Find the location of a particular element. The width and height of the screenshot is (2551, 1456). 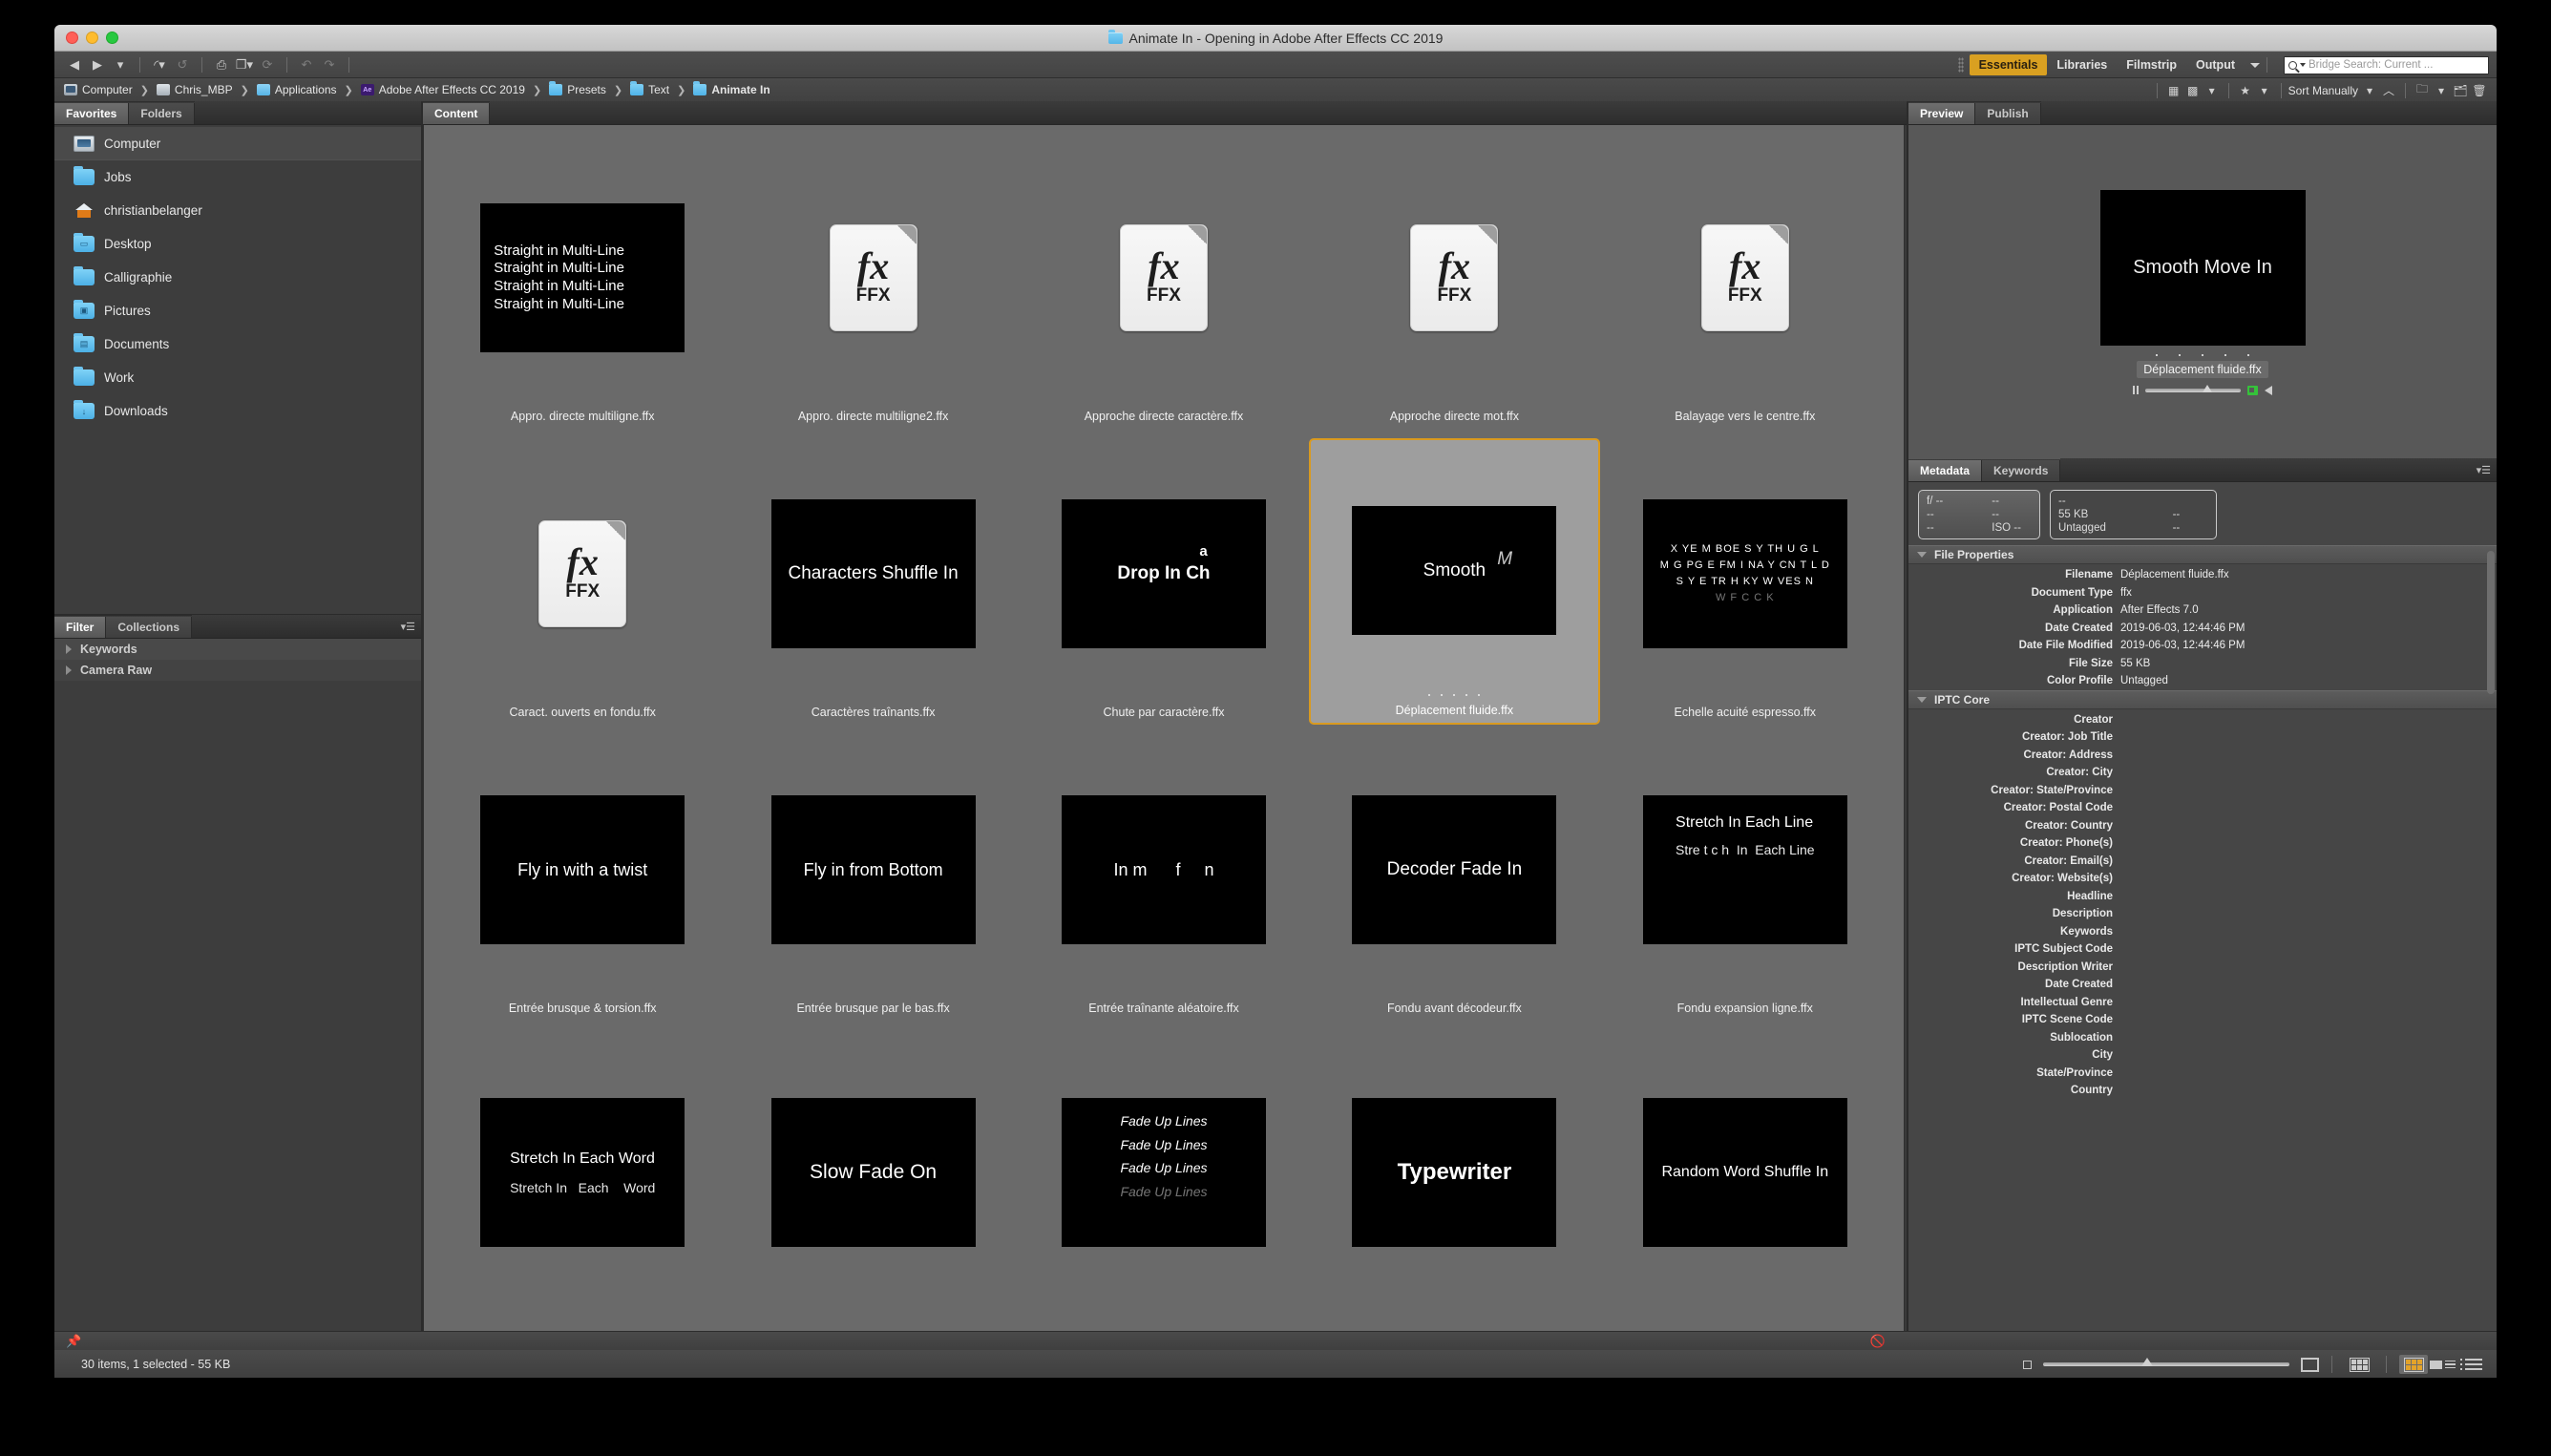

list-item: Decoder Fade In Fondu avant décodeur.ffx is located at coordinates (1454, 877).